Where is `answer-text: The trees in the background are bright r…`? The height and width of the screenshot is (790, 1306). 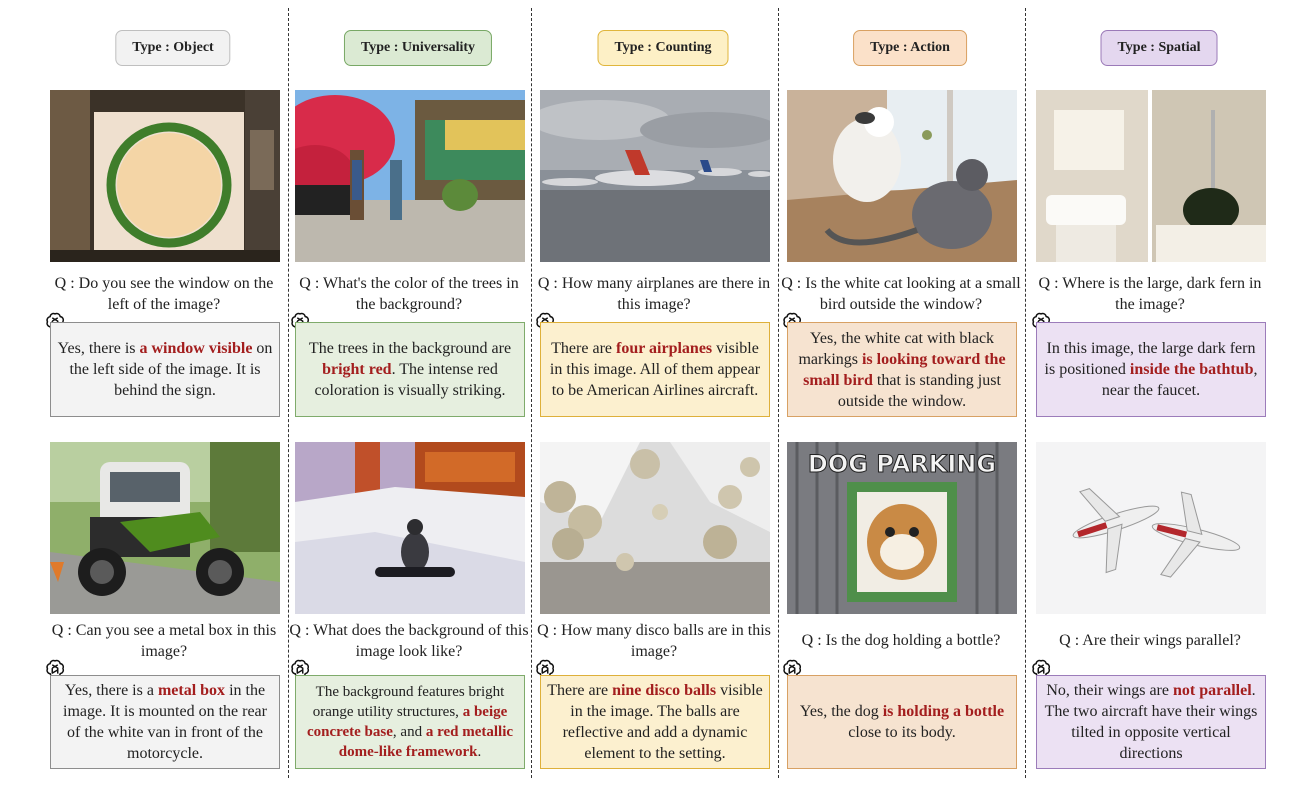 answer-text: The trees in the background are bright r… is located at coordinates (410, 369).